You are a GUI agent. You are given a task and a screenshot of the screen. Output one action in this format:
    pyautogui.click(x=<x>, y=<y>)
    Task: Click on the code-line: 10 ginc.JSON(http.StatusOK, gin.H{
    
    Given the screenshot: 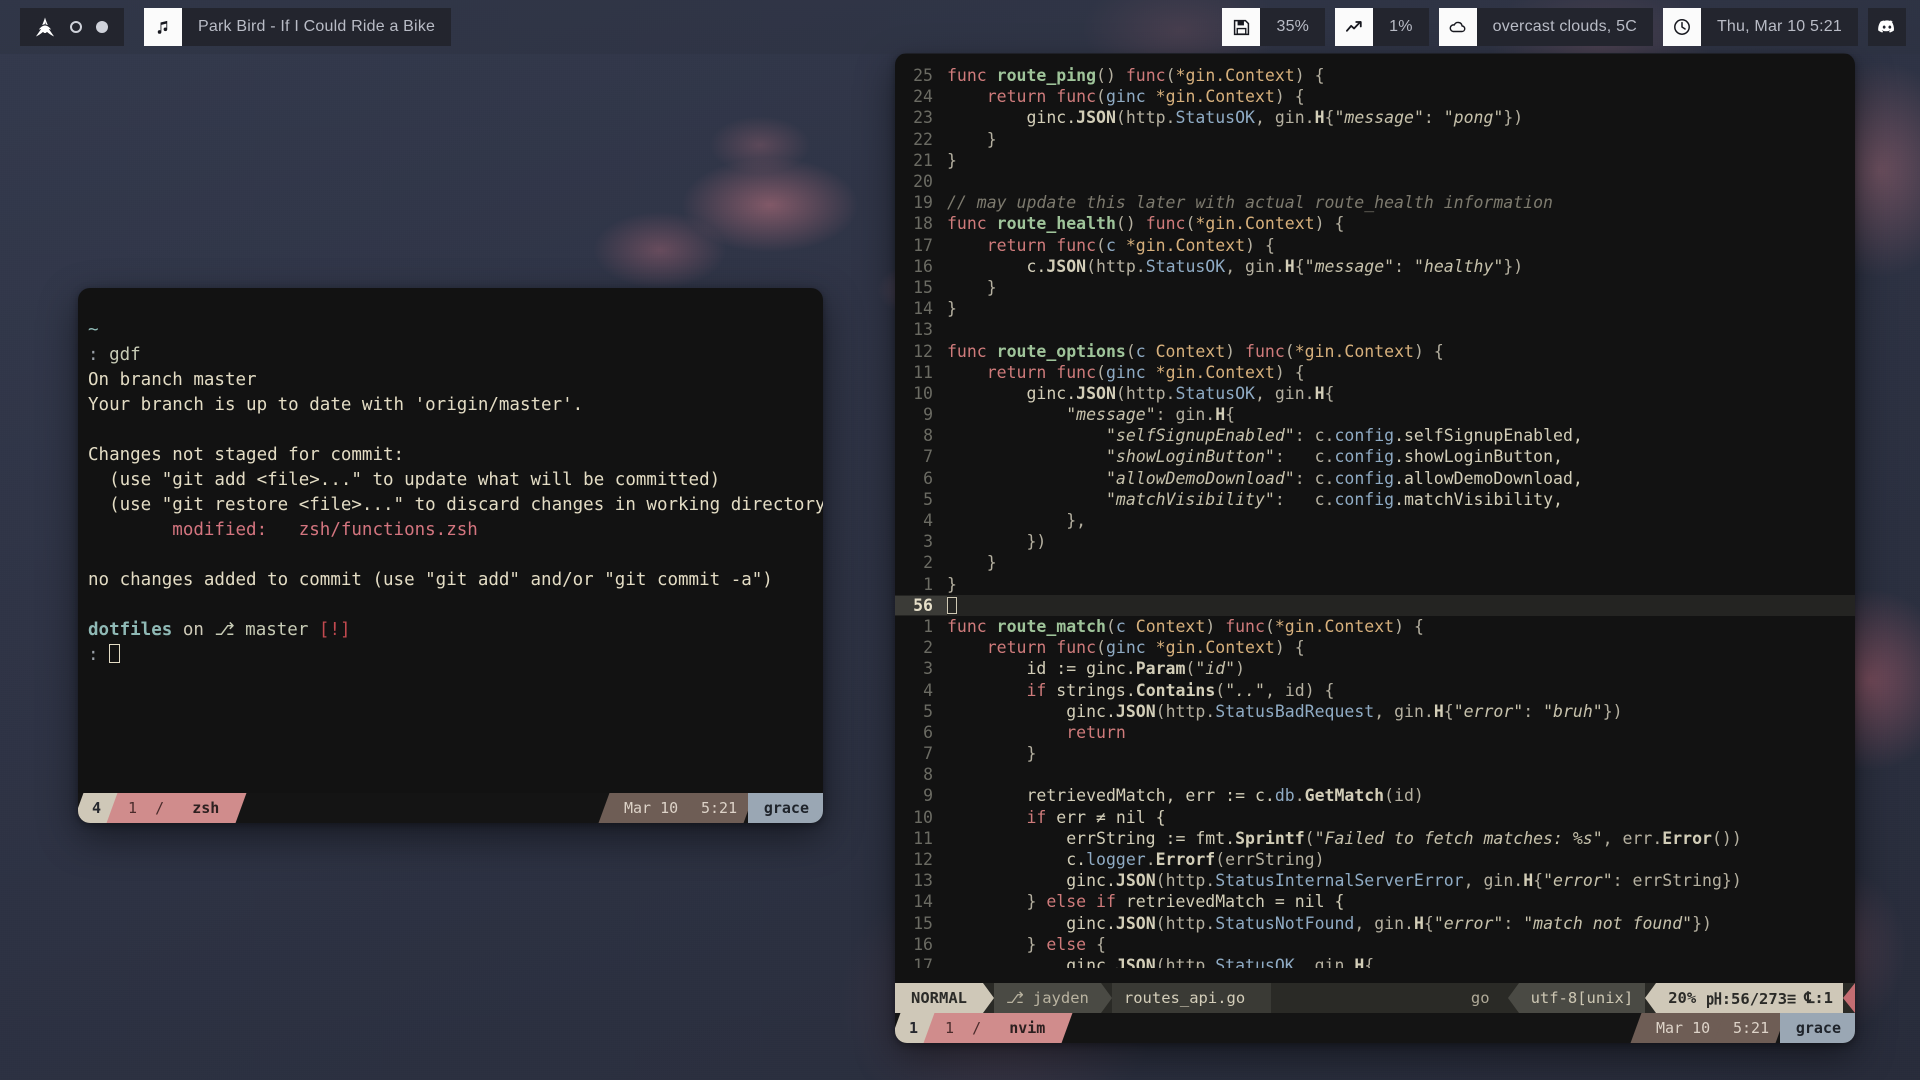 What is the action you would take?
    pyautogui.click(x=1375, y=393)
    